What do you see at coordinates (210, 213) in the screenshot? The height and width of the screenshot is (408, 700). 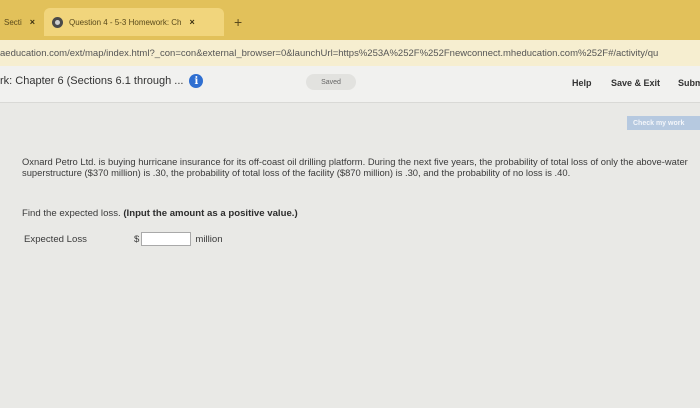 I see `find-hint: (Input the amount as a positive value.)` at bounding box center [210, 213].